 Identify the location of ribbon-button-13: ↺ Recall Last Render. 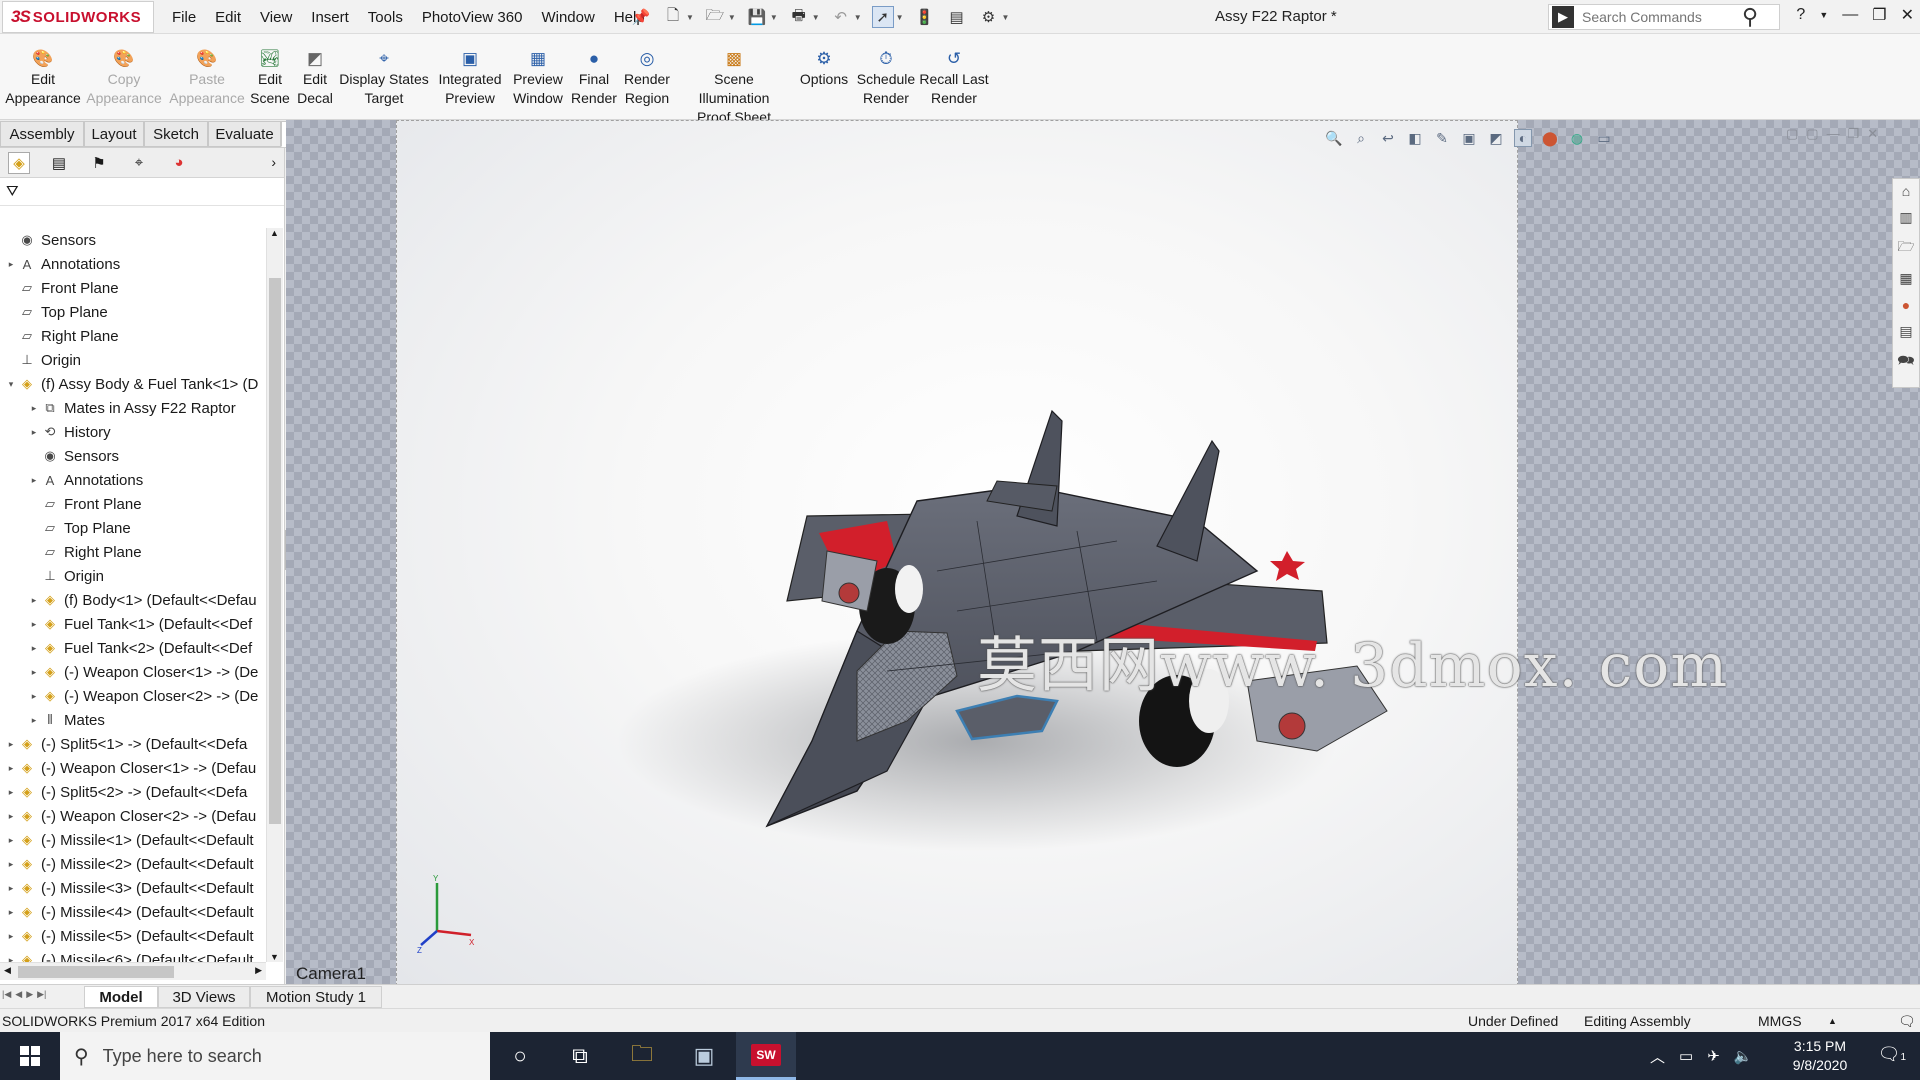
(954, 78).